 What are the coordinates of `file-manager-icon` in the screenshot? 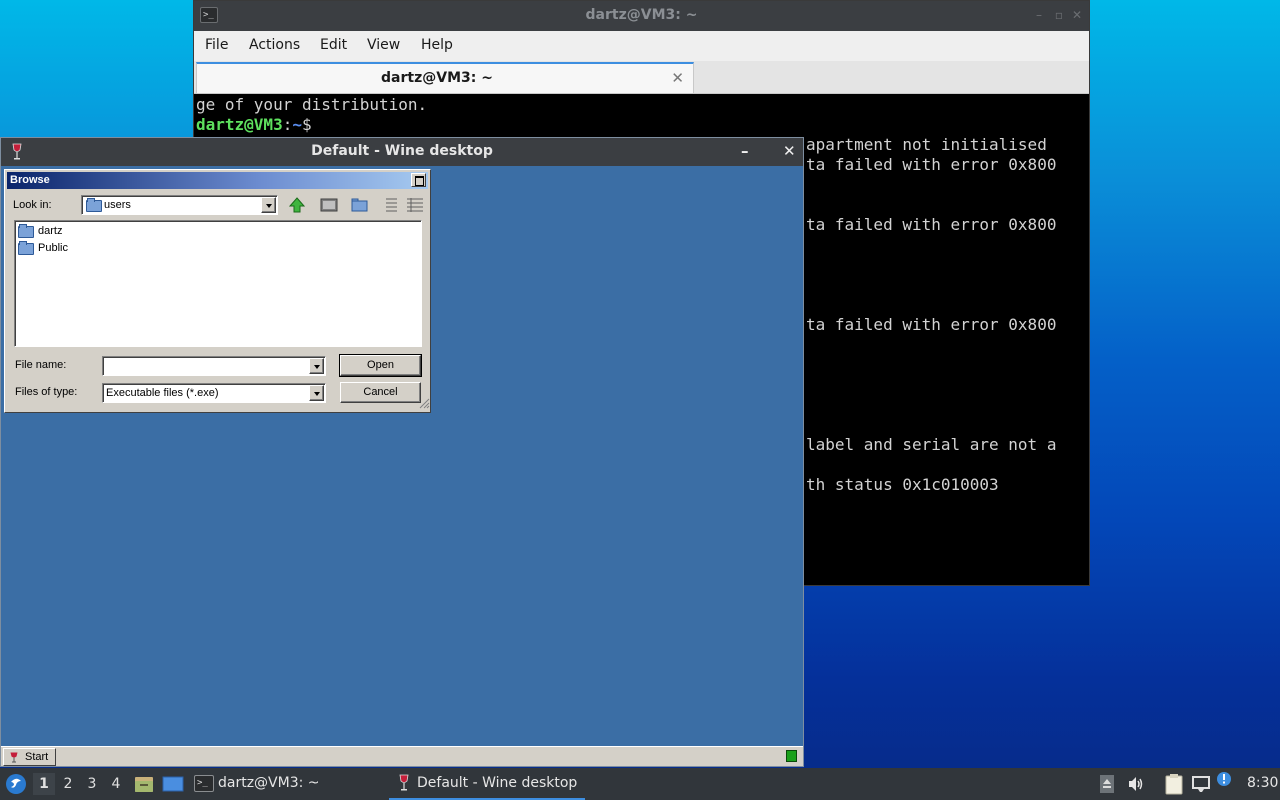 It's located at (144, 784).